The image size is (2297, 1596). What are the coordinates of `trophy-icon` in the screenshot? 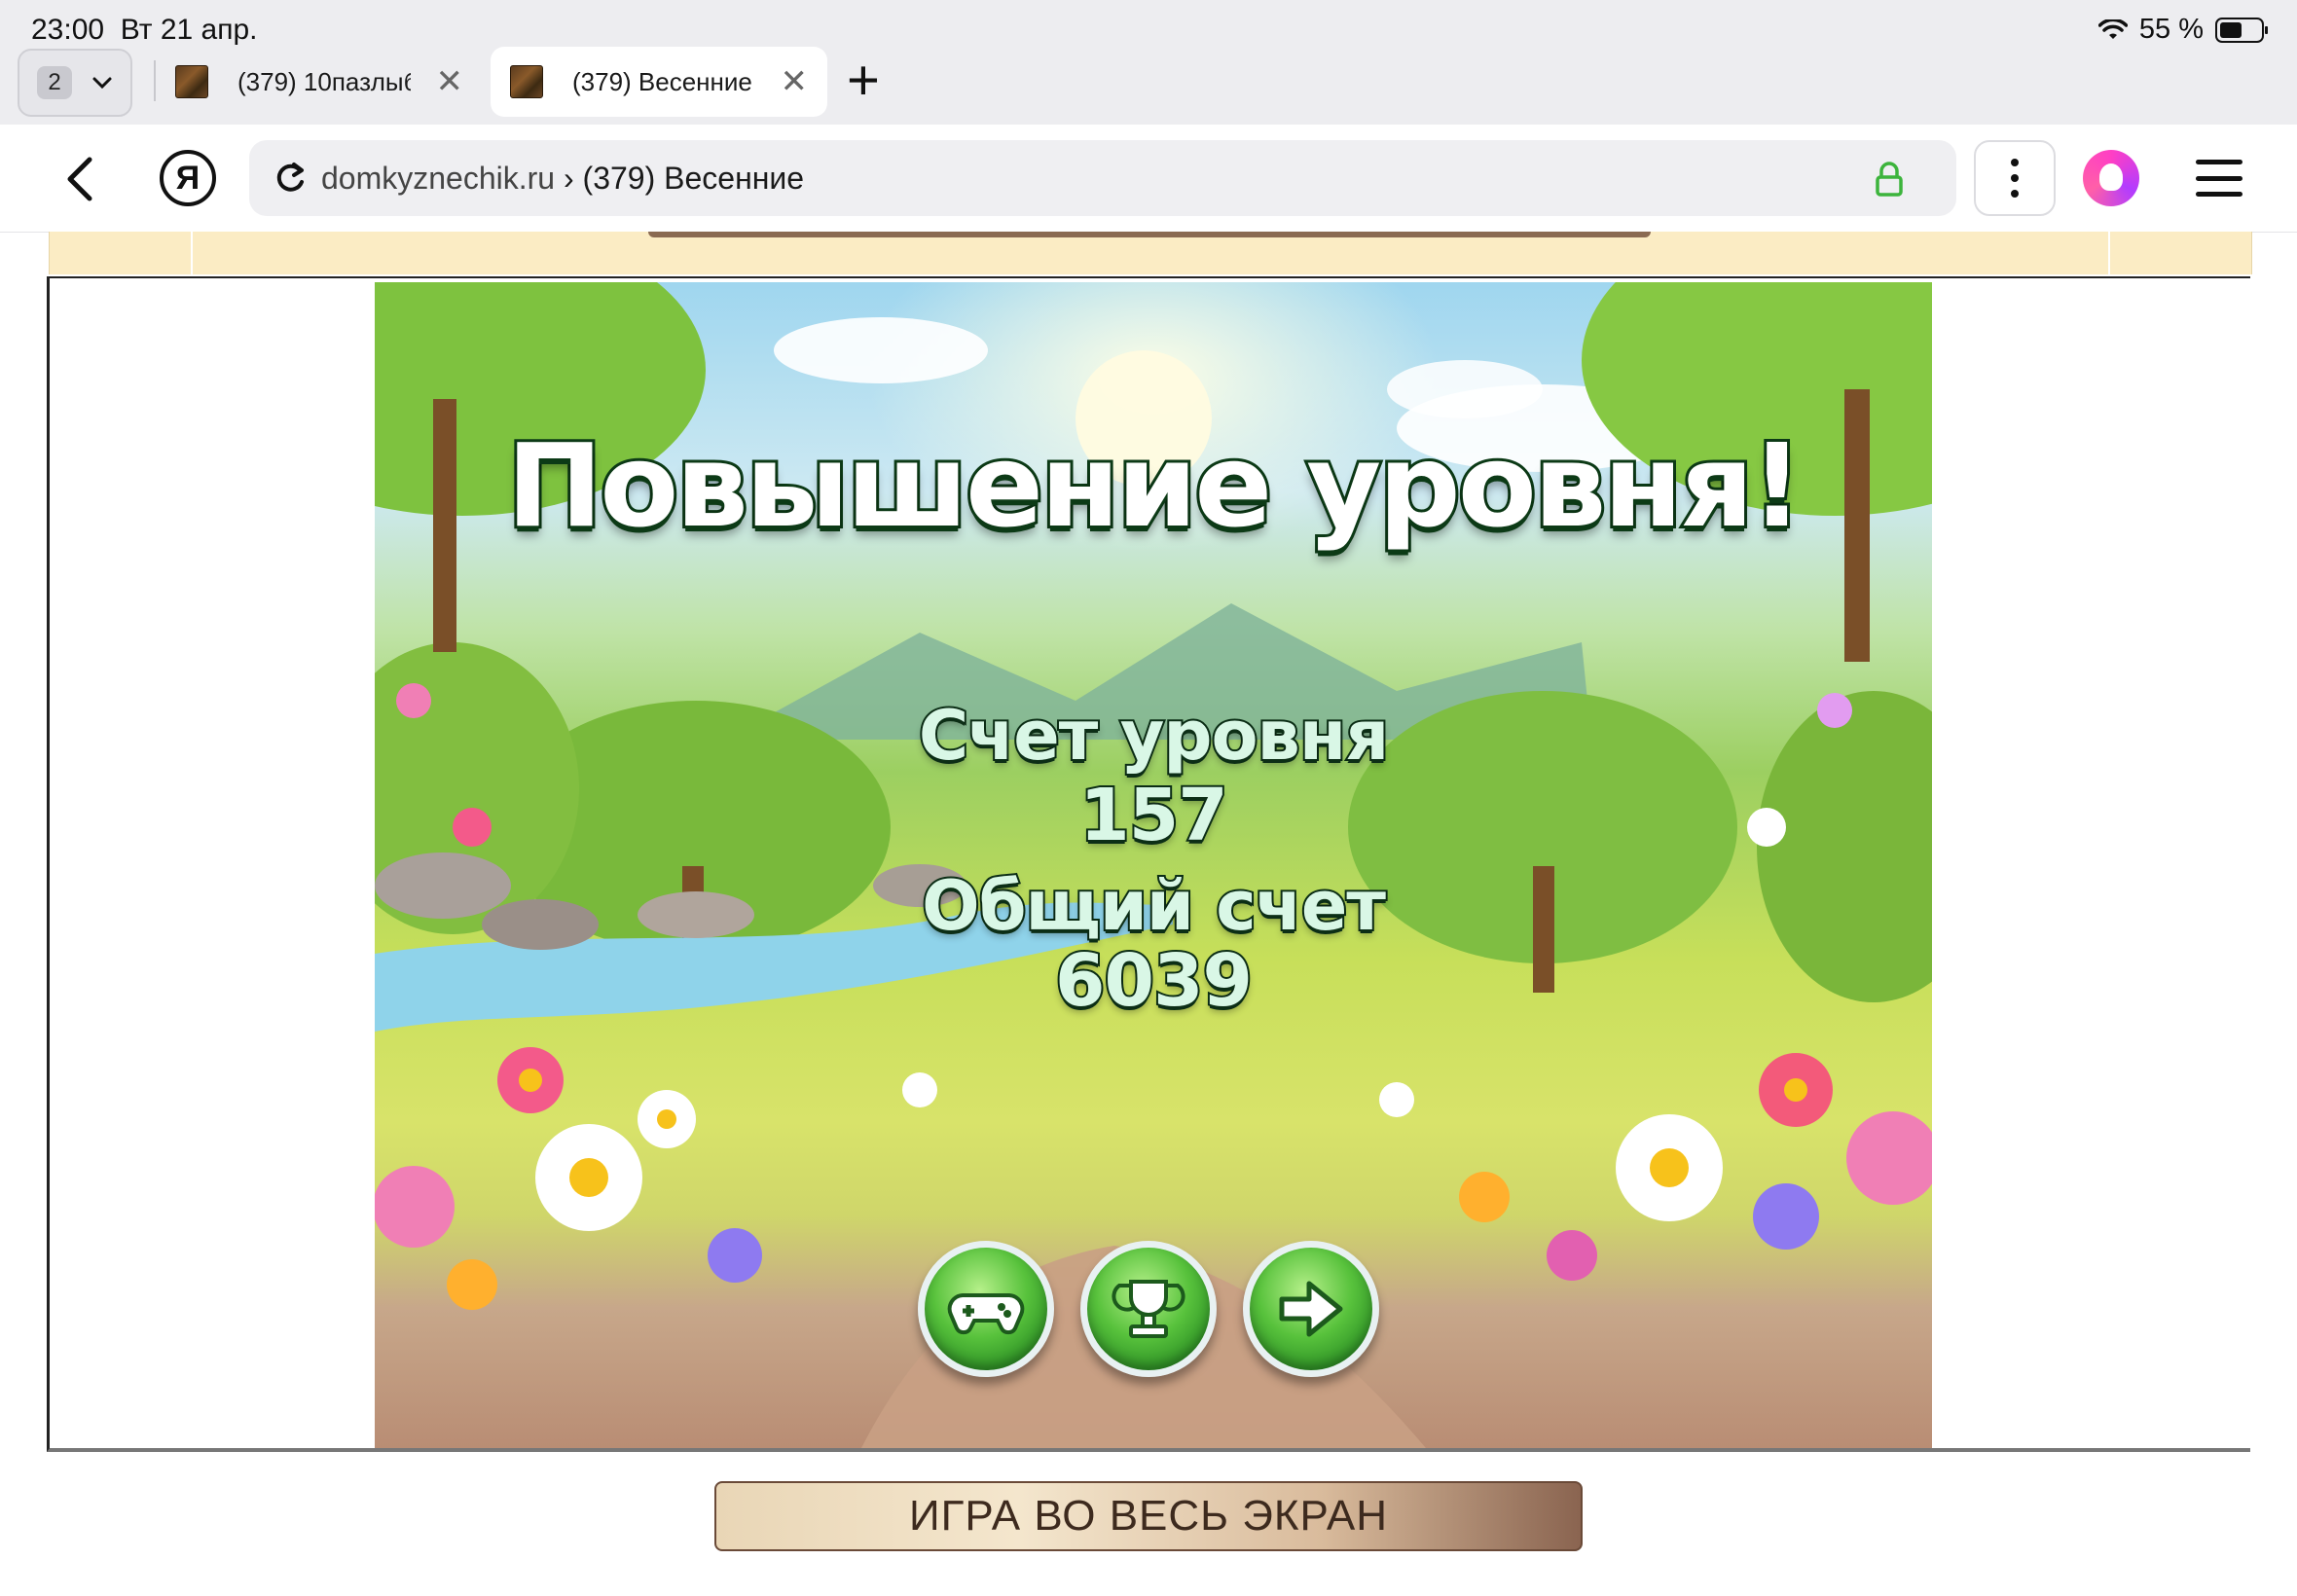 It's located at (1148, 1309).